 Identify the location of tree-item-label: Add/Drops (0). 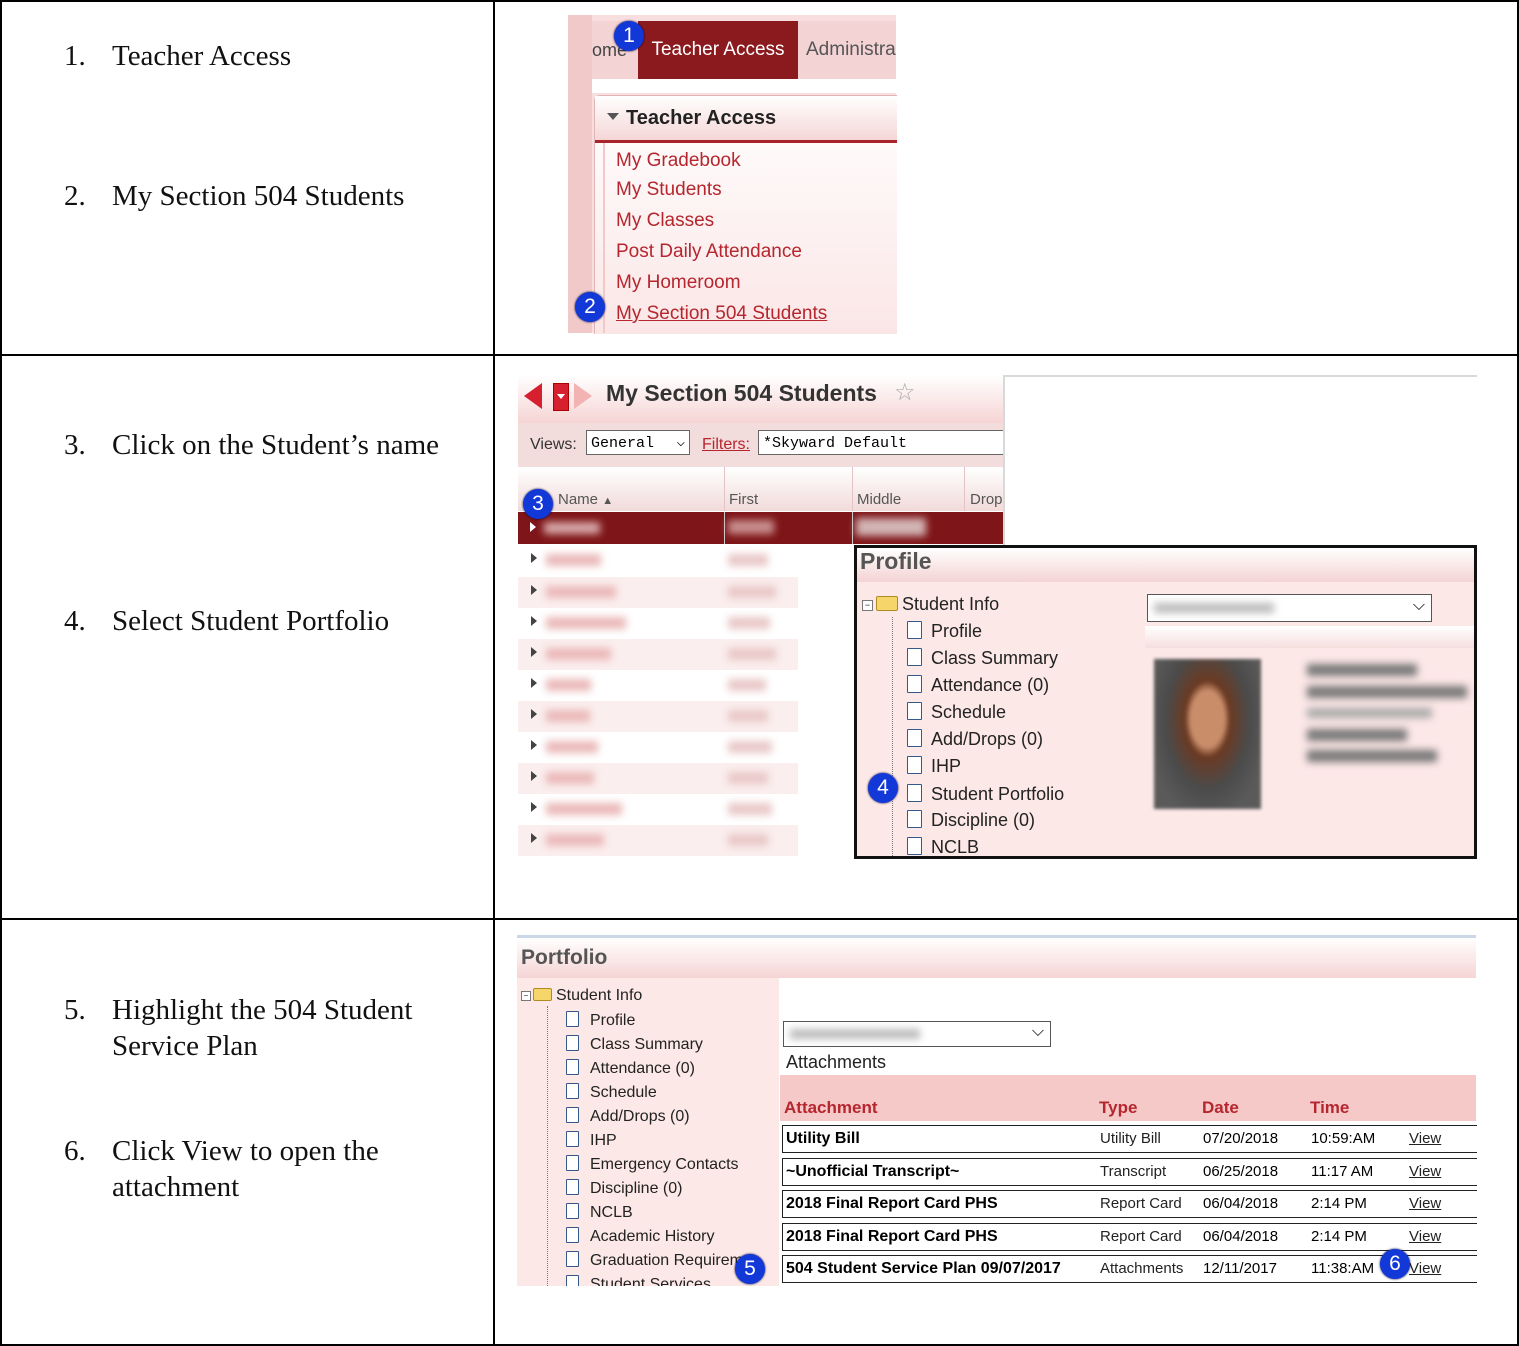
(640, 1116).